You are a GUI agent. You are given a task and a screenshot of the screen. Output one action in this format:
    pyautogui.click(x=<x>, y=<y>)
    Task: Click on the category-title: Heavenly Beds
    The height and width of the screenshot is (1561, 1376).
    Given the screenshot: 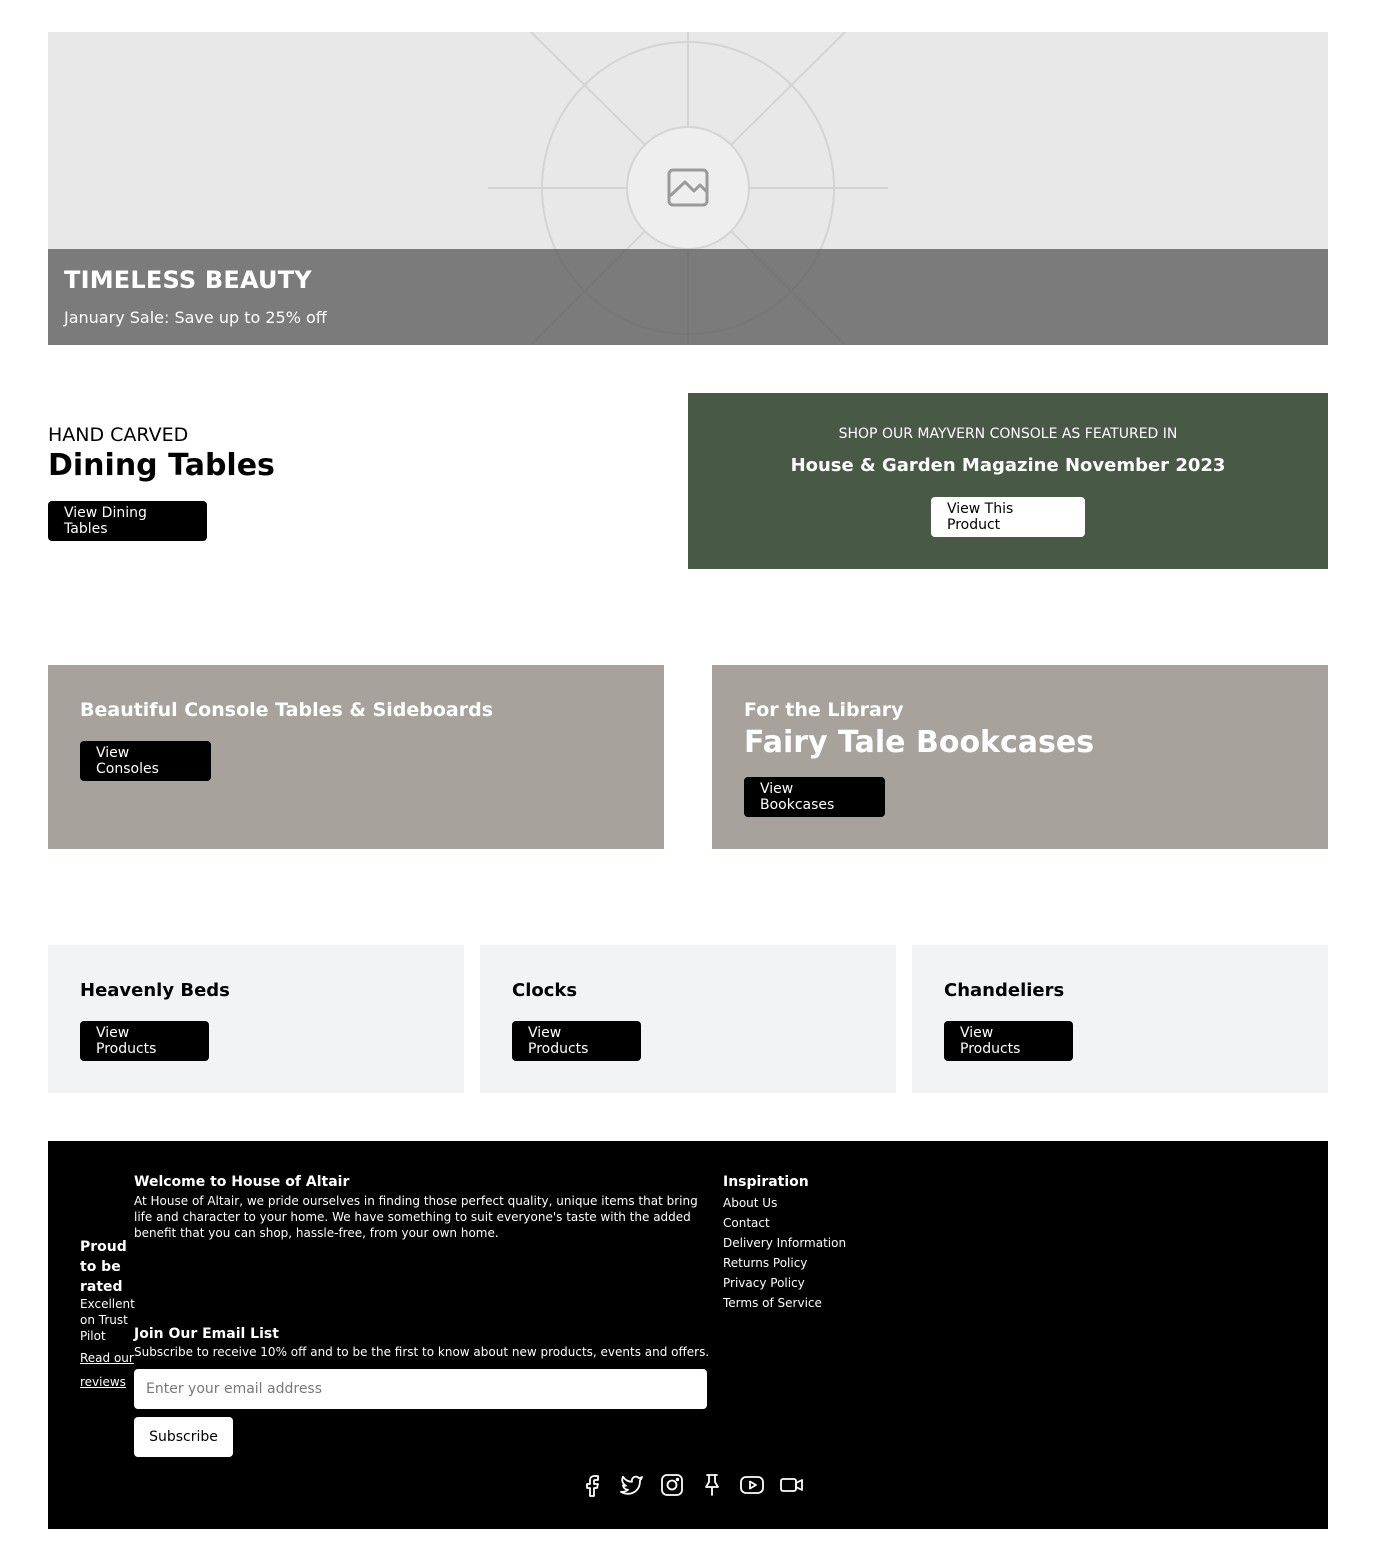 What is the action you would take?
    pyautogui.click(x=155, y=990)
    